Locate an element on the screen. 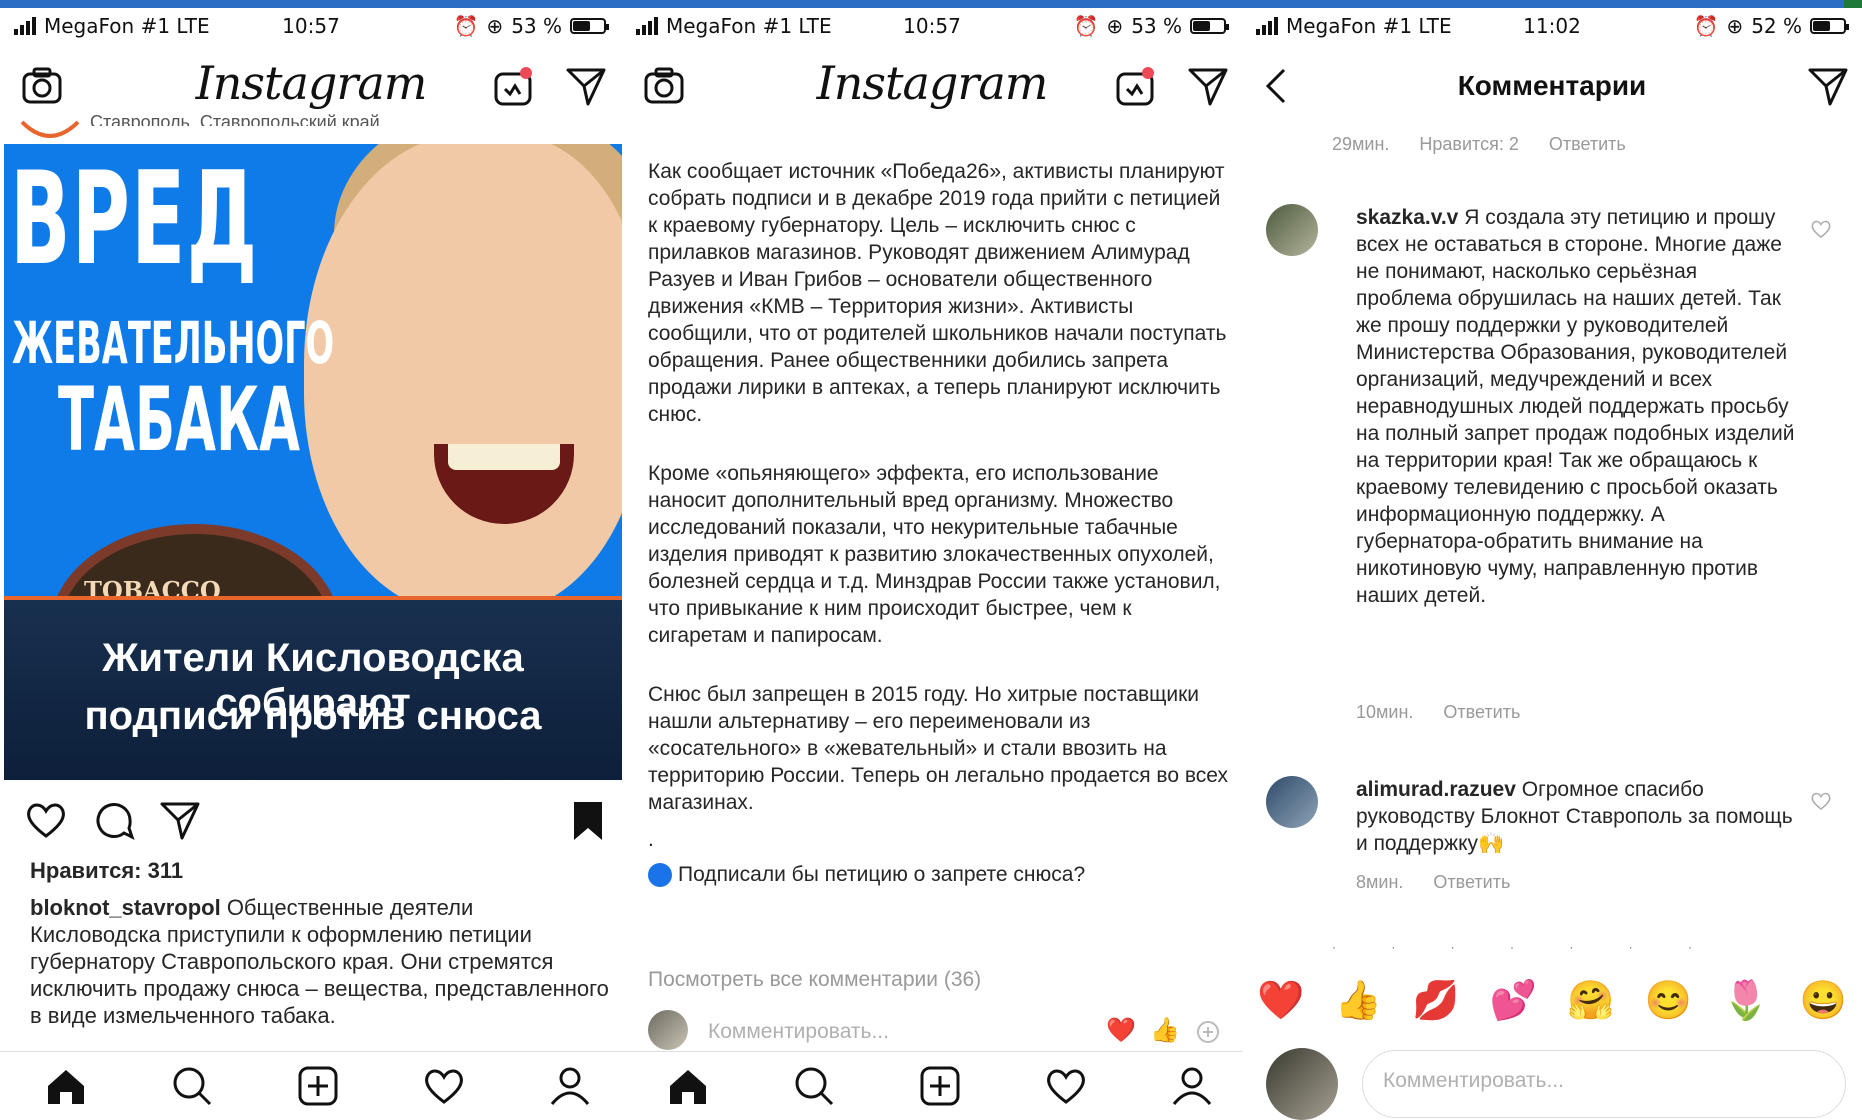 The image size is (1862, 1120). top-nav: Instagram is located at coordinates (932, 85).